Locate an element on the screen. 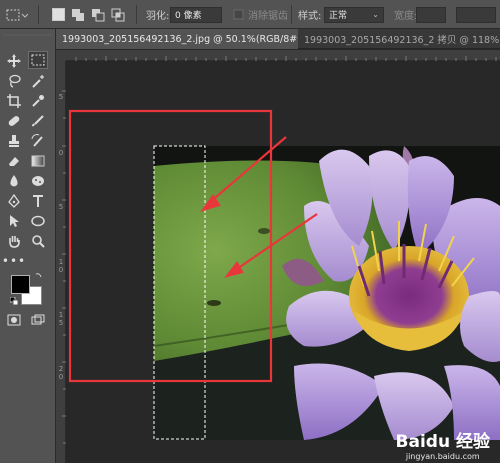 Image resolution: width=500 pixels, height=463 pixels. gradient-tool is located at coordinates (38, 161).